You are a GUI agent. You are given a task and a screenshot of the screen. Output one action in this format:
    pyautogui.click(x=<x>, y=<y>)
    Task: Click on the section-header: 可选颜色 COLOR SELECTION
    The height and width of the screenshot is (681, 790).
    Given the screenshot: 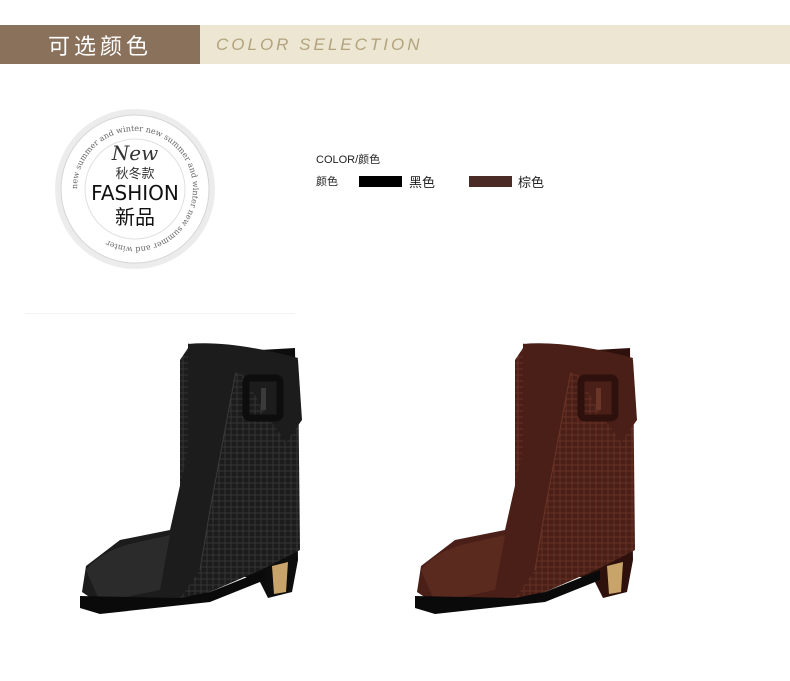 What is the action you would take?
    pyautogui.click(x=395, y=44)
    